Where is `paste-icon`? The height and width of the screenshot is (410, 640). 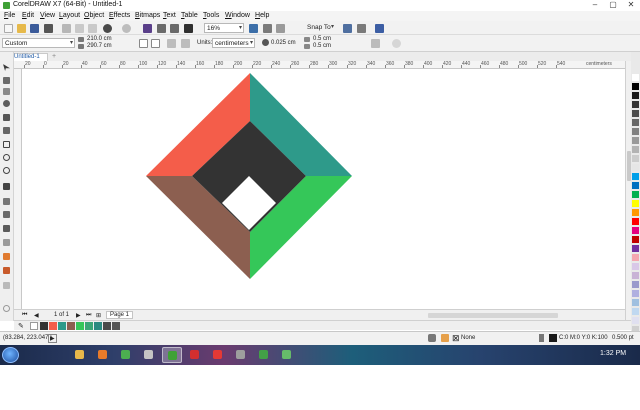 paste-icon is located at coordinates (92, 28).